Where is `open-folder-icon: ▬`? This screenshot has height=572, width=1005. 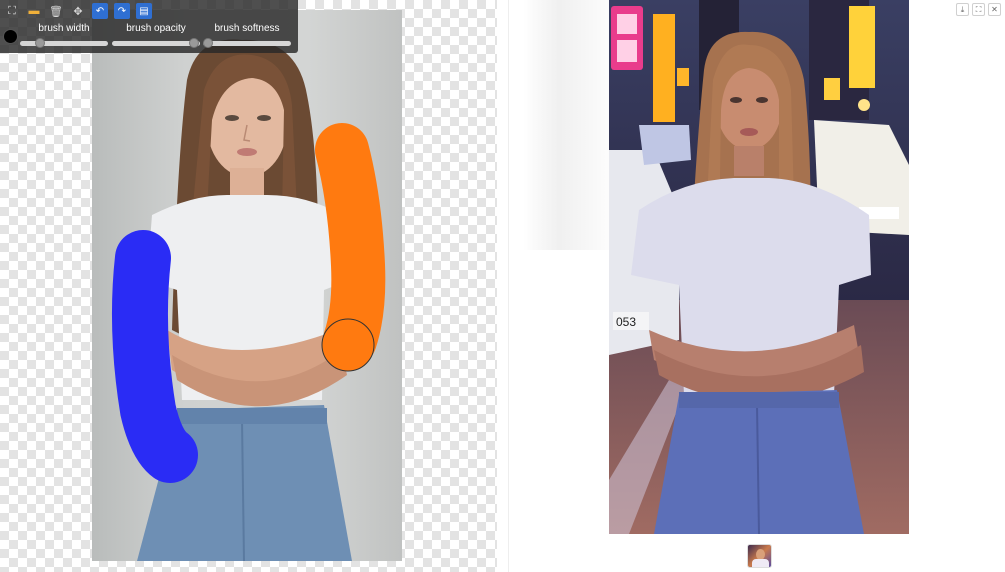 open-folder-icon: ▬ is located at coordinates (34, 11).